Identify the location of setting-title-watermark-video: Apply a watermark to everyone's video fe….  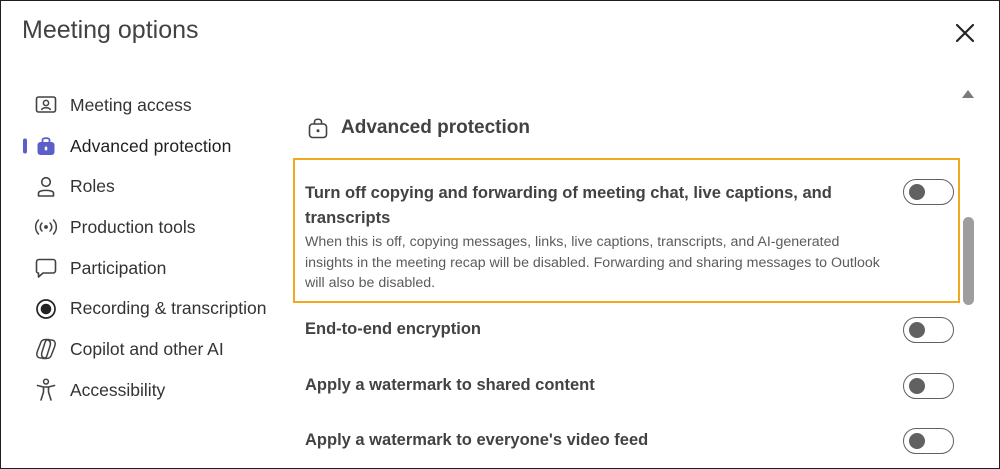
(477, 440).